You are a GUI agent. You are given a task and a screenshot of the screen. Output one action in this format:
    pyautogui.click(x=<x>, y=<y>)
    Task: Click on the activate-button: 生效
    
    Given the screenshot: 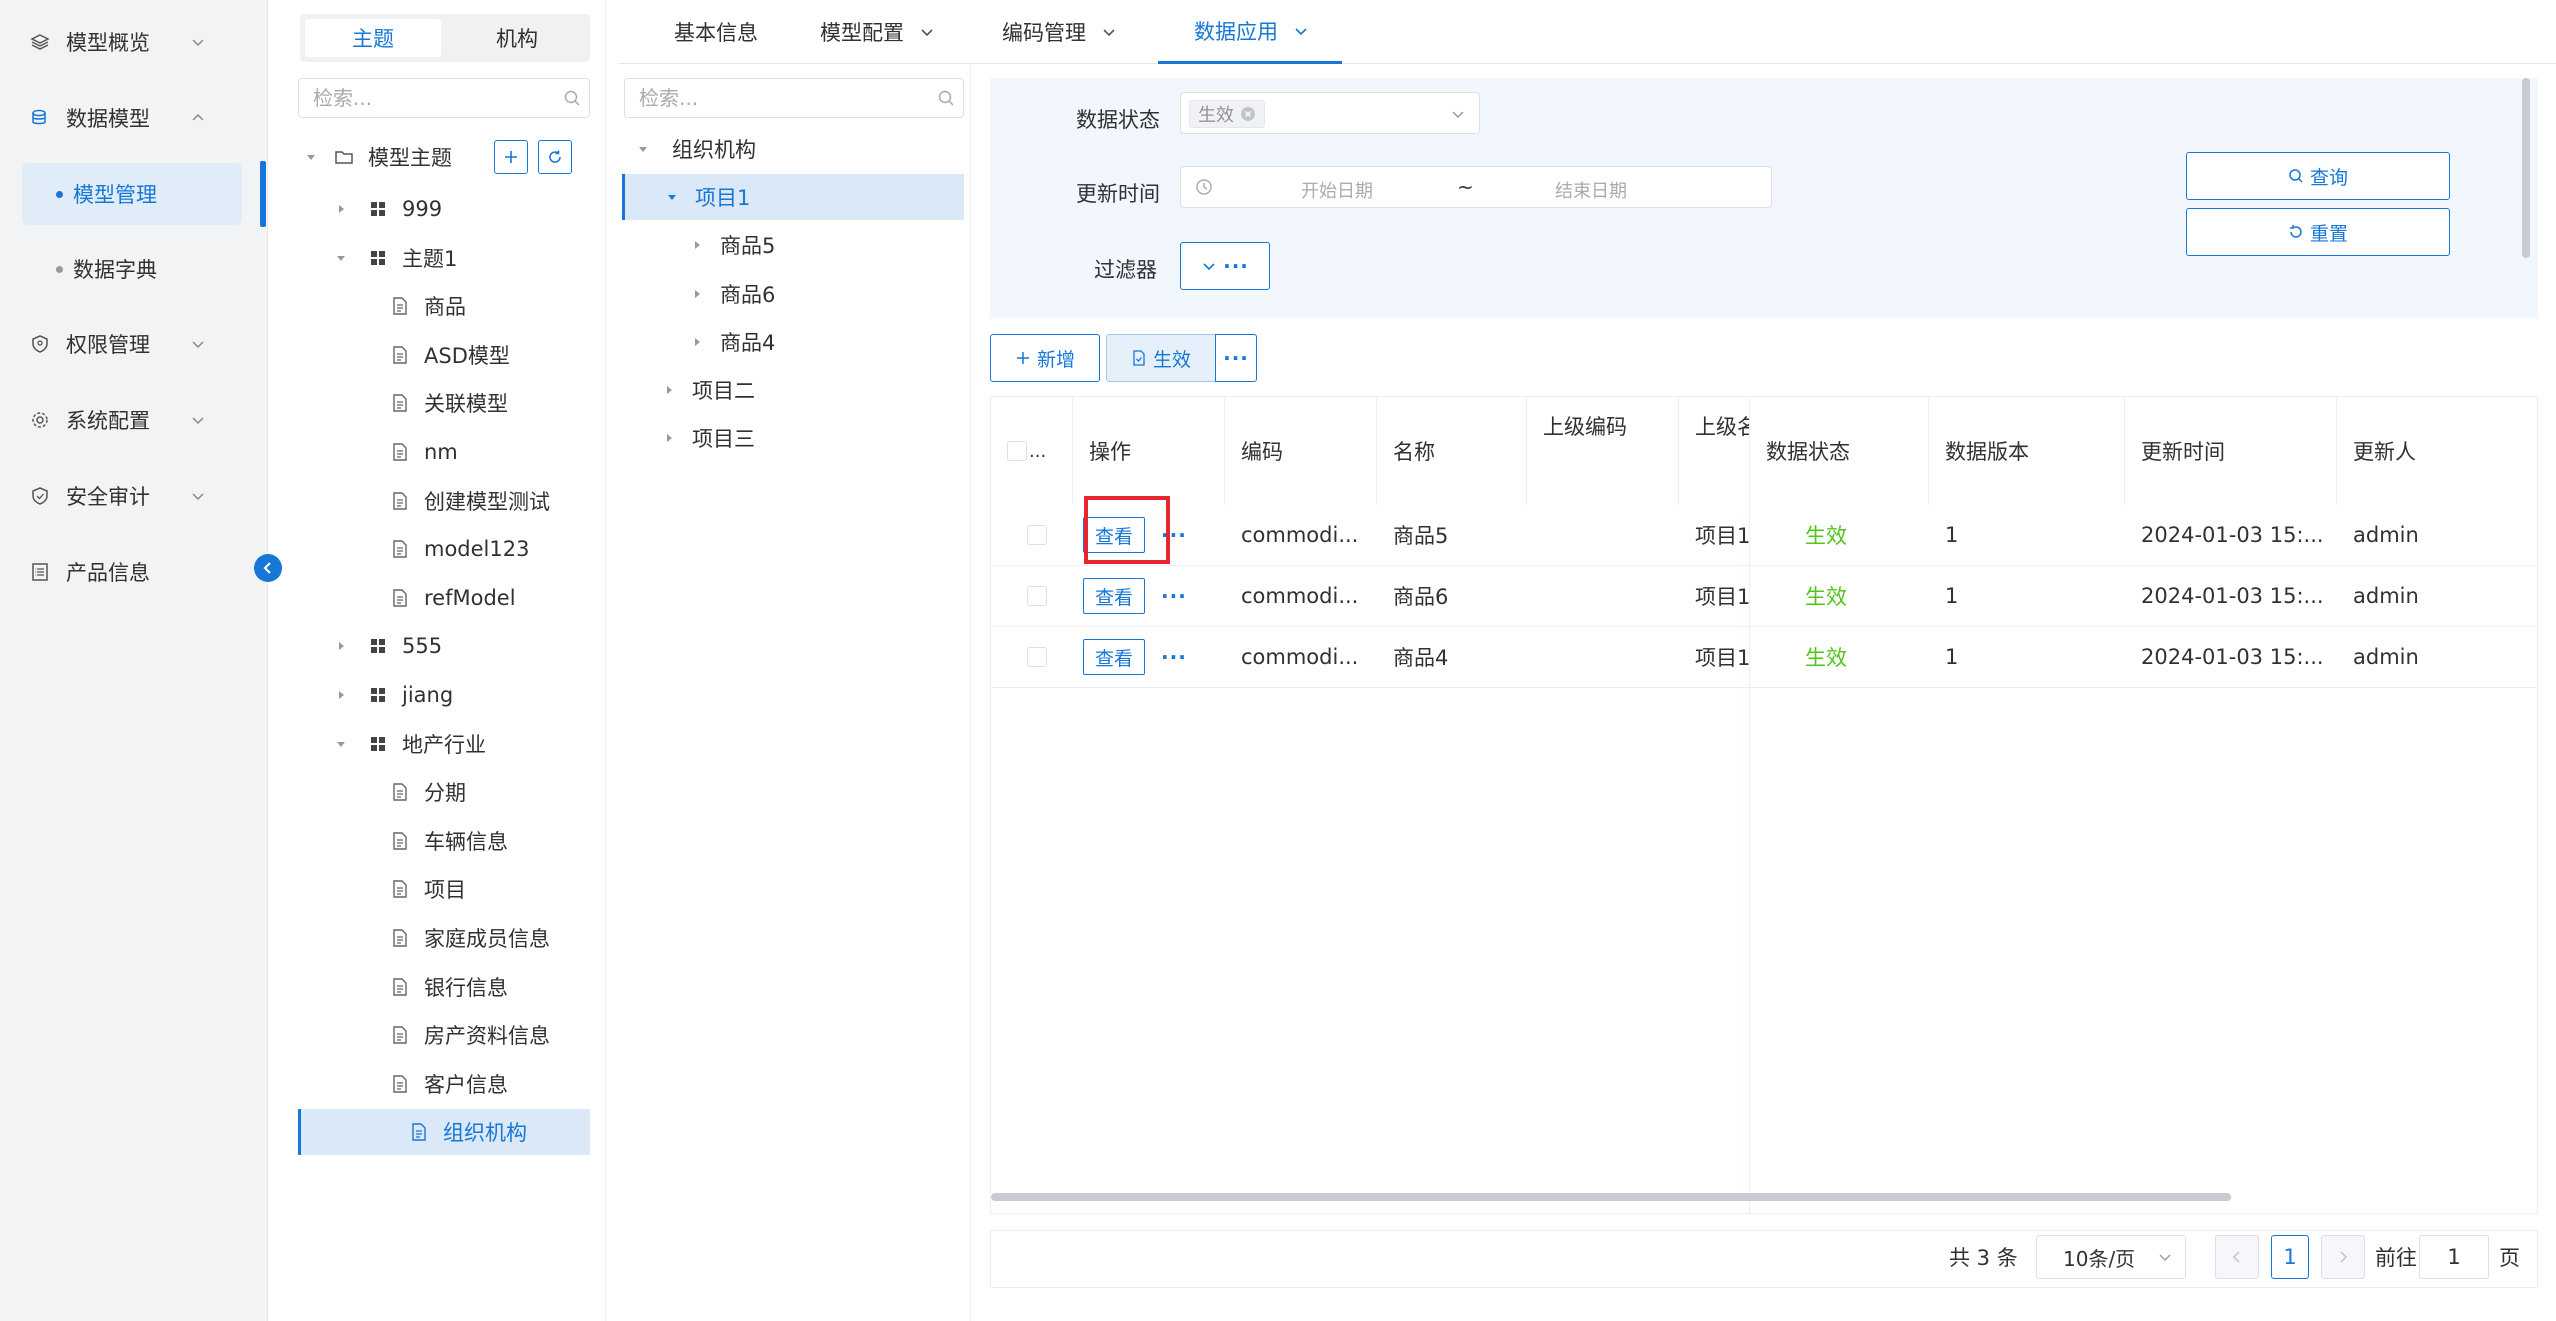 What is the action you would take?
    pyautogui.click(x=1161, y=358)
    